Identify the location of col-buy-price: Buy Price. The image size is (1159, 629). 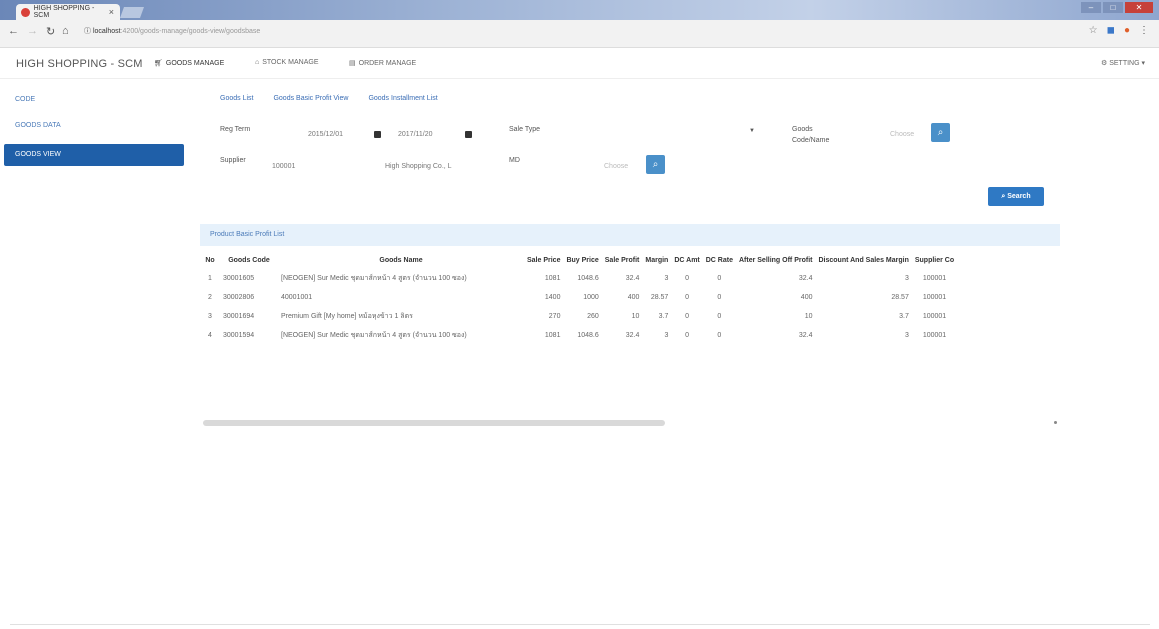
(582, 260).